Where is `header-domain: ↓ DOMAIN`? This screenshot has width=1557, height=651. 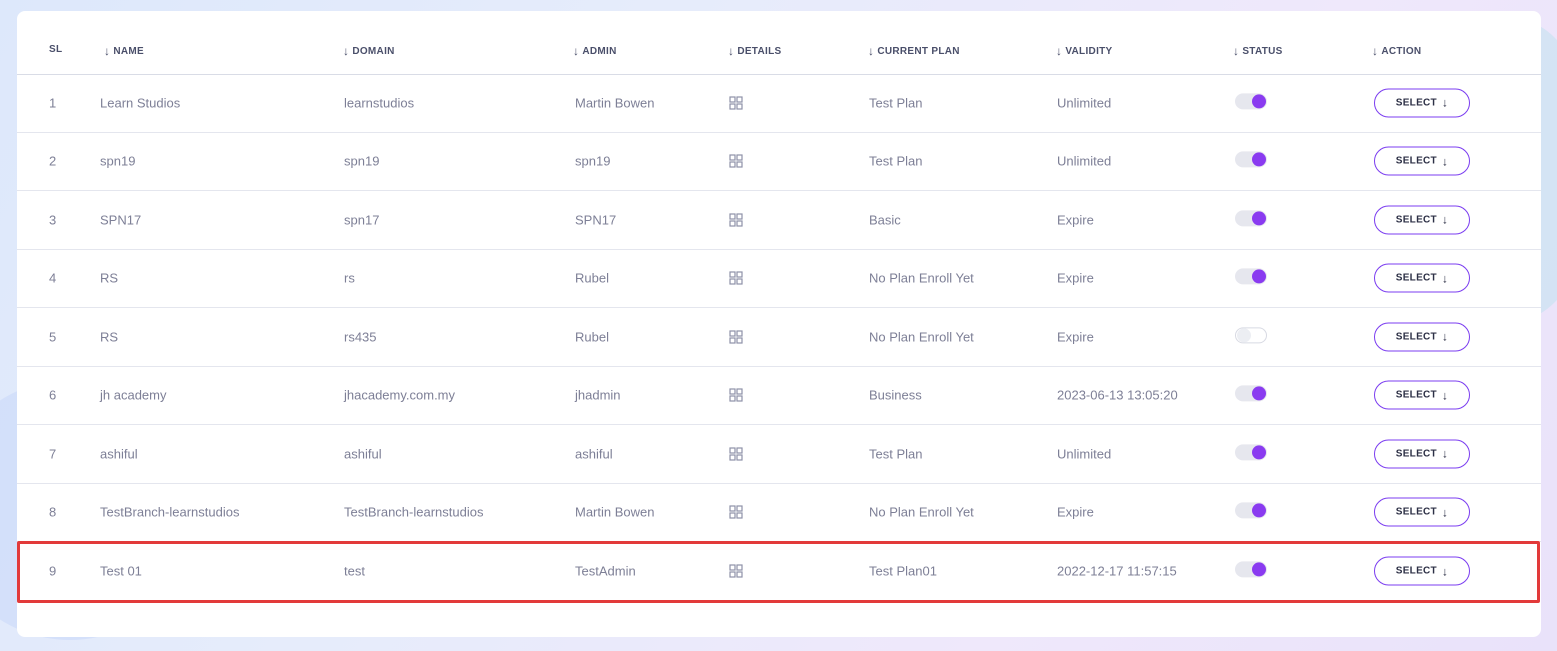
header-domain: ↓ DOMAIN is located at coordinates (369, 51).